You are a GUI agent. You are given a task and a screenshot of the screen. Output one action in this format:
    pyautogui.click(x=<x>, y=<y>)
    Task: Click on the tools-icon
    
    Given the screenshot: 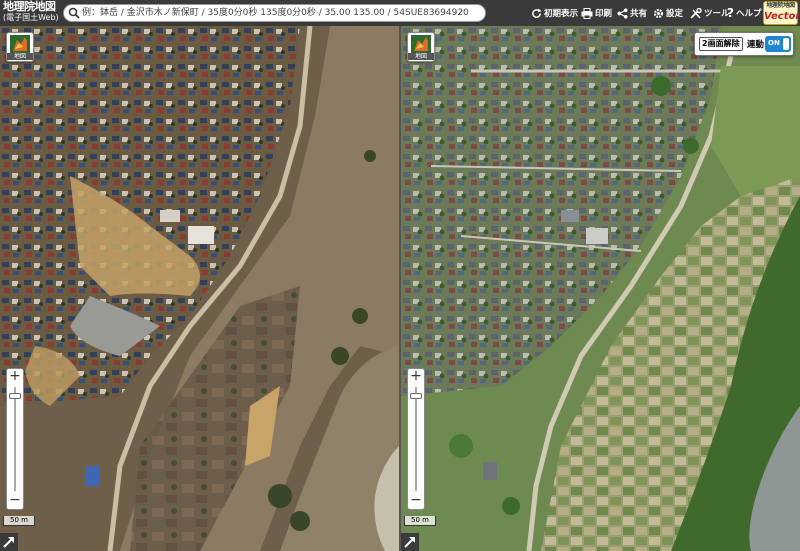 What is the action you would take?
    pyautogui.click(x=696, y=13)
    